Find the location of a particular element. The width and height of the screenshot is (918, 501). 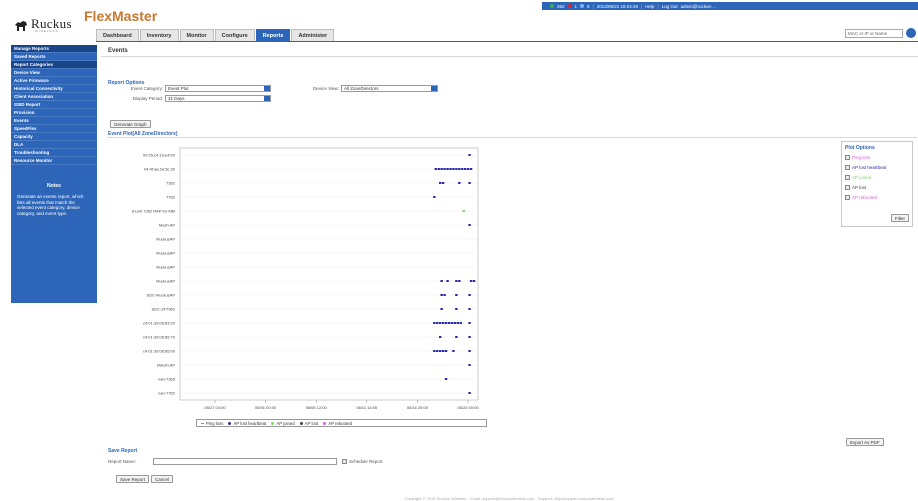

event-category-value: Event Plot is located at coordinates (178, 88).